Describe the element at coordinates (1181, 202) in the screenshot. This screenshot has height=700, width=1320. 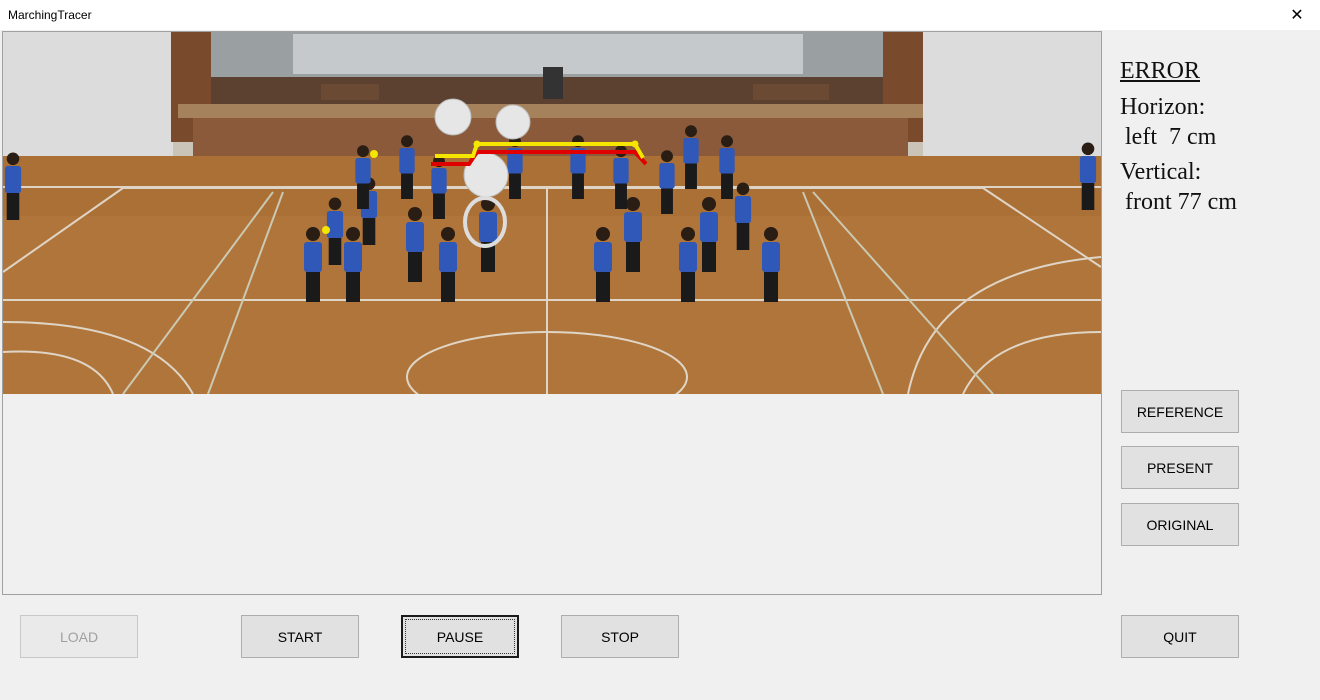
I see `vertical-value: front 77 cm` at that location.